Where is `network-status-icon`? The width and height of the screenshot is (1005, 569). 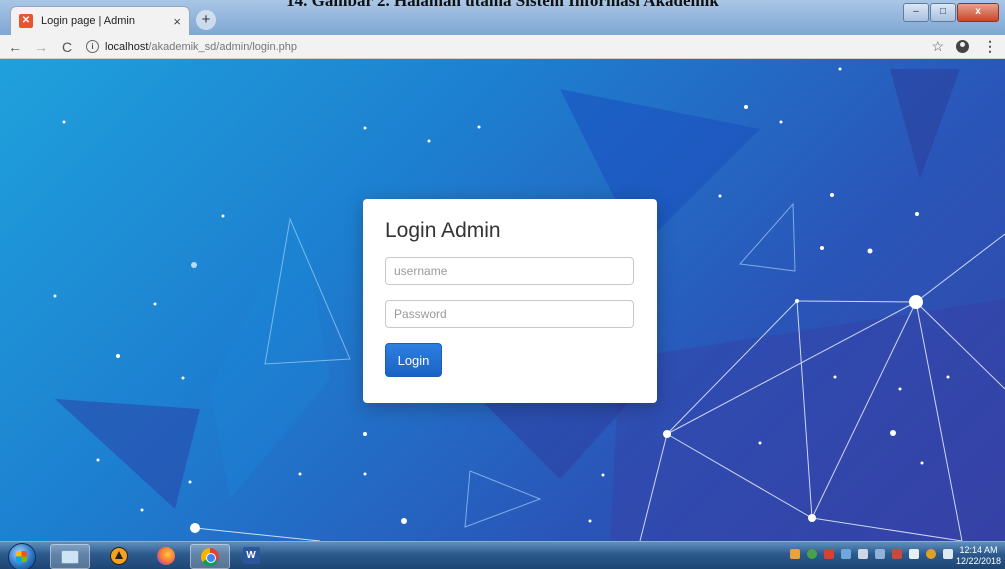 network-status-icon is located at coordinates (931, 554).